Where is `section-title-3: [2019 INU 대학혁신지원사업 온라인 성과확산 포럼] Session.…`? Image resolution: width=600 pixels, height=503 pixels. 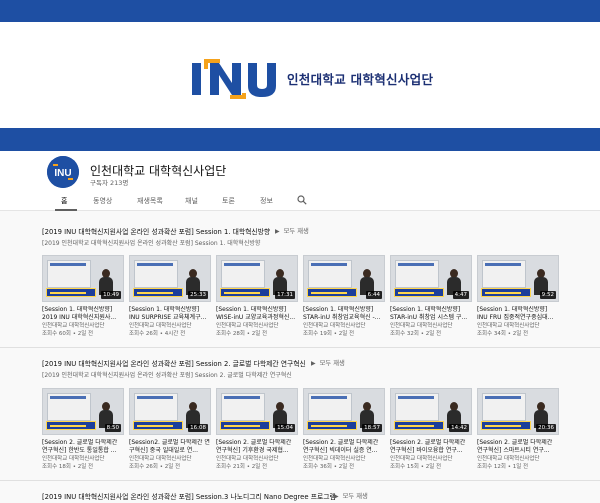 section-title-3: [2019 INU 대학혁신지원사업 온라인 성과확산 포럼] Session.… is located at coordinates (189, 496).